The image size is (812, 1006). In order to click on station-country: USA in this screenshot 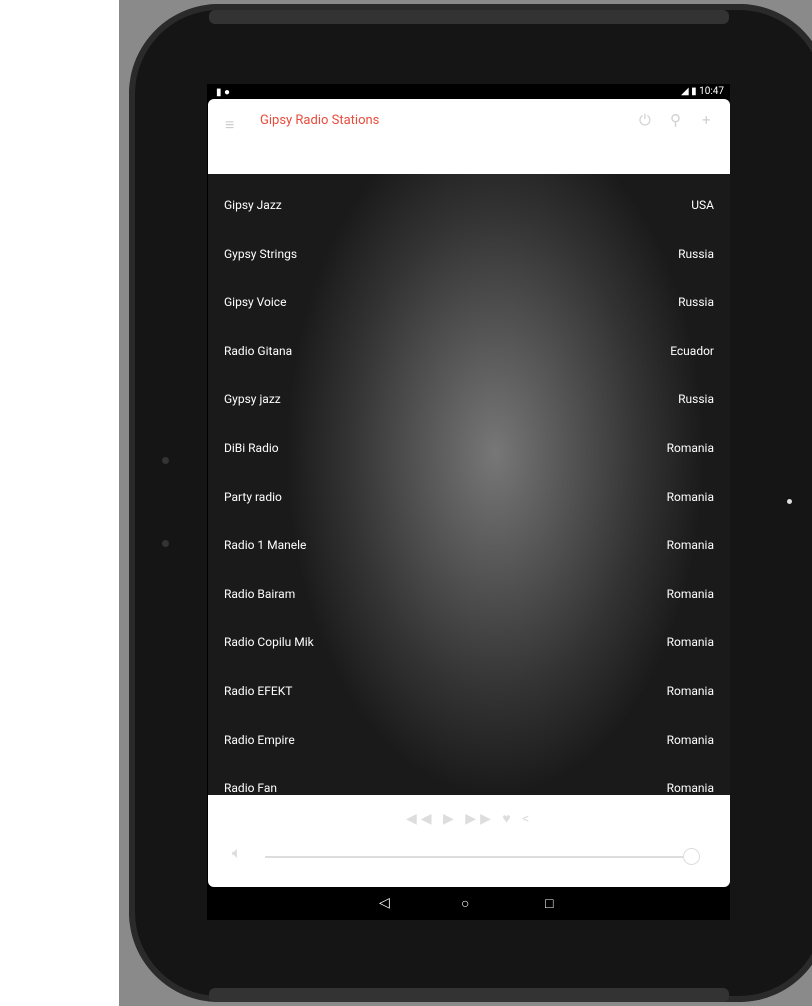, I will do `click(702, 205)`.